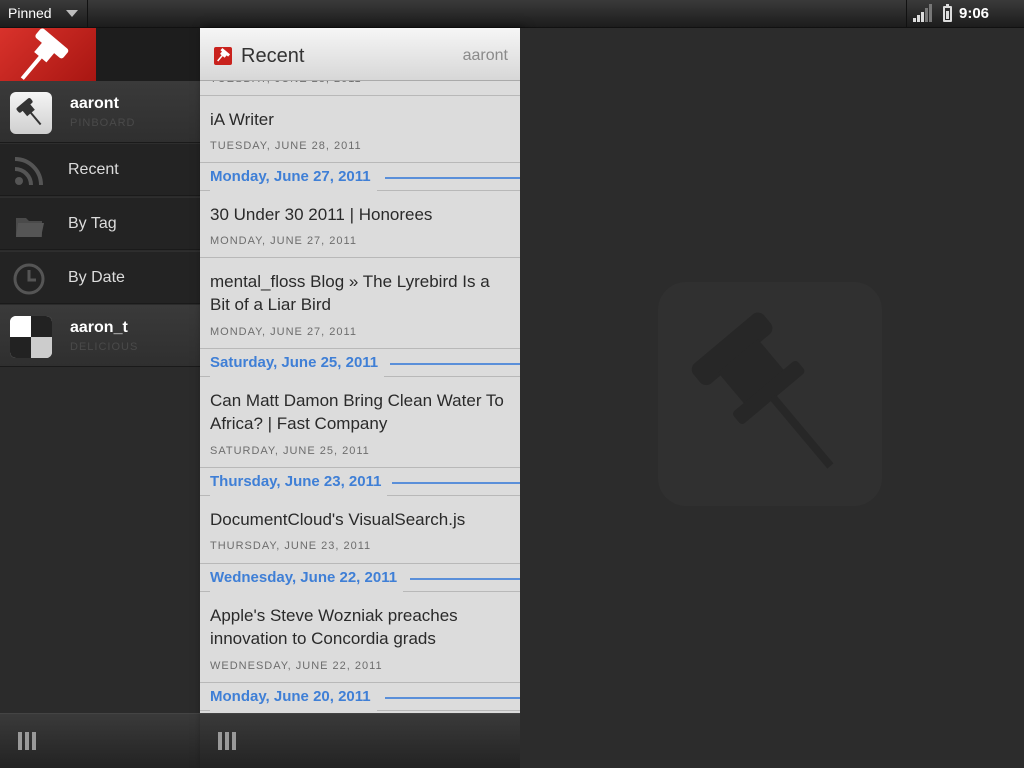  I want to click on date-separator-label: Wednesday, June 22, 2011, so click(307, 578).